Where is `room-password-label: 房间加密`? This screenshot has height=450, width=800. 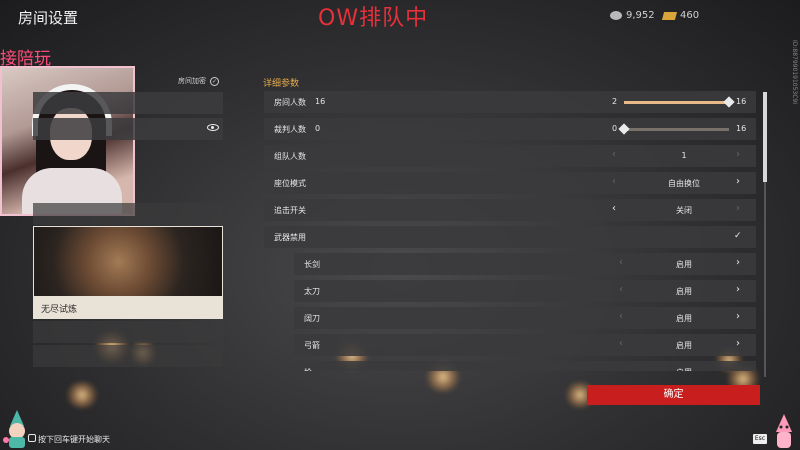
room-password-label: 房间加密 is located at coordinates (192, 81).